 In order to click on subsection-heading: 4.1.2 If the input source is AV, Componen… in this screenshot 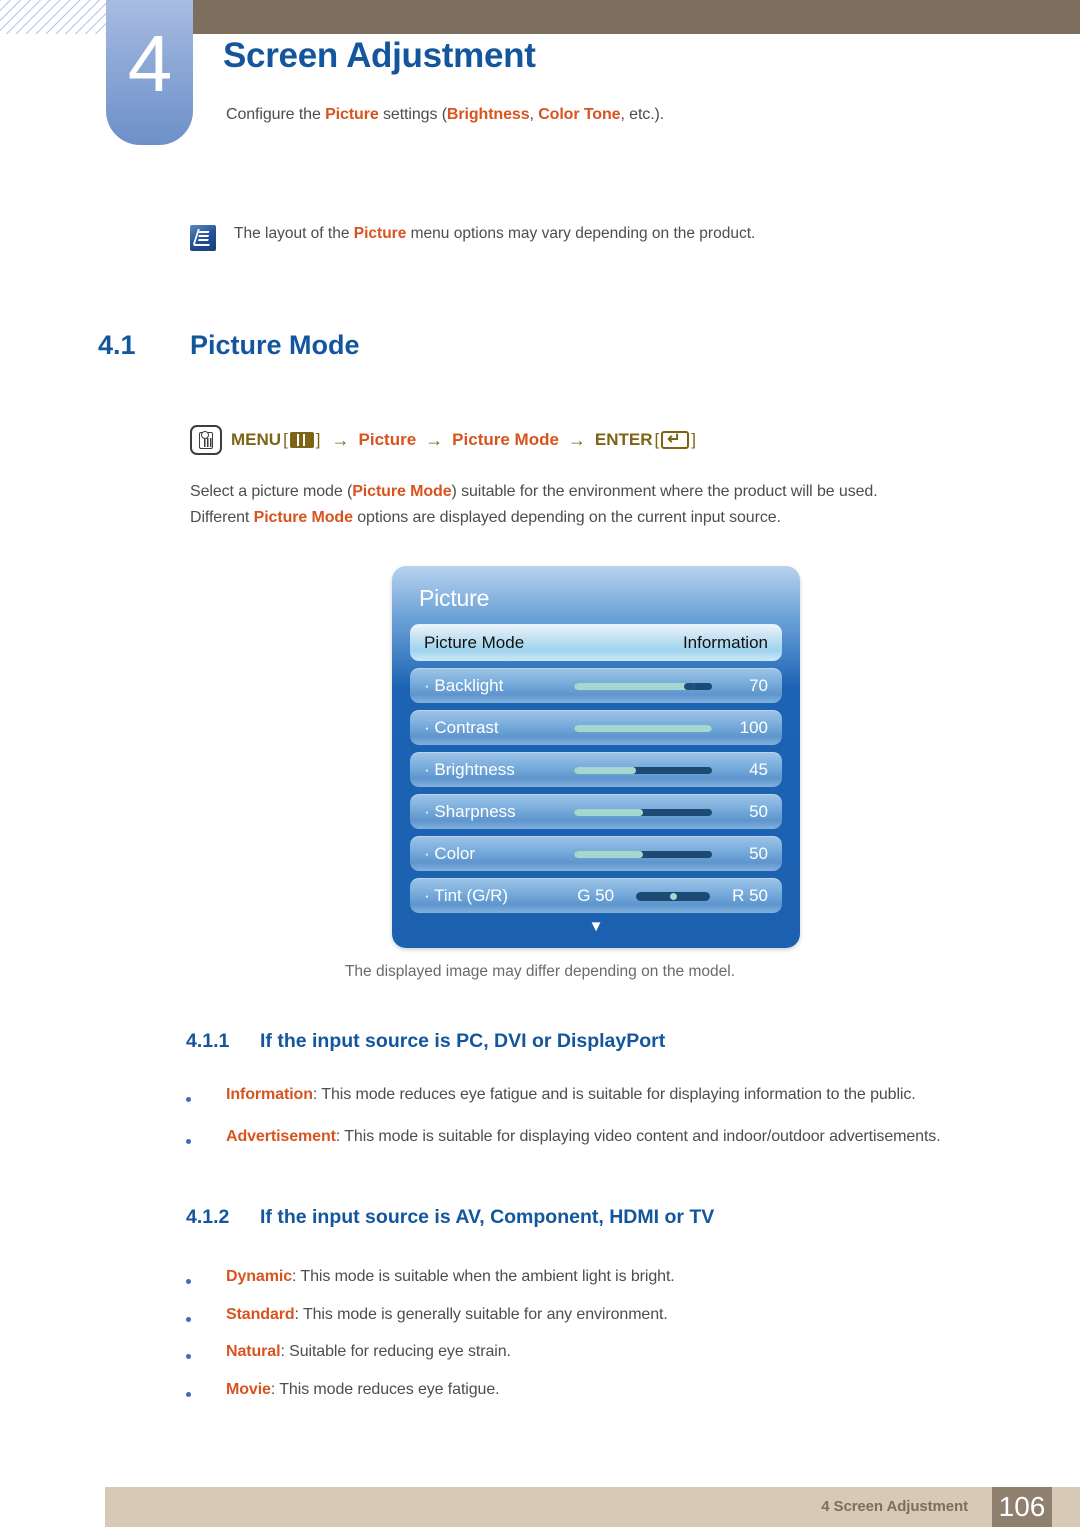, I will do `click(450, 1217)`.